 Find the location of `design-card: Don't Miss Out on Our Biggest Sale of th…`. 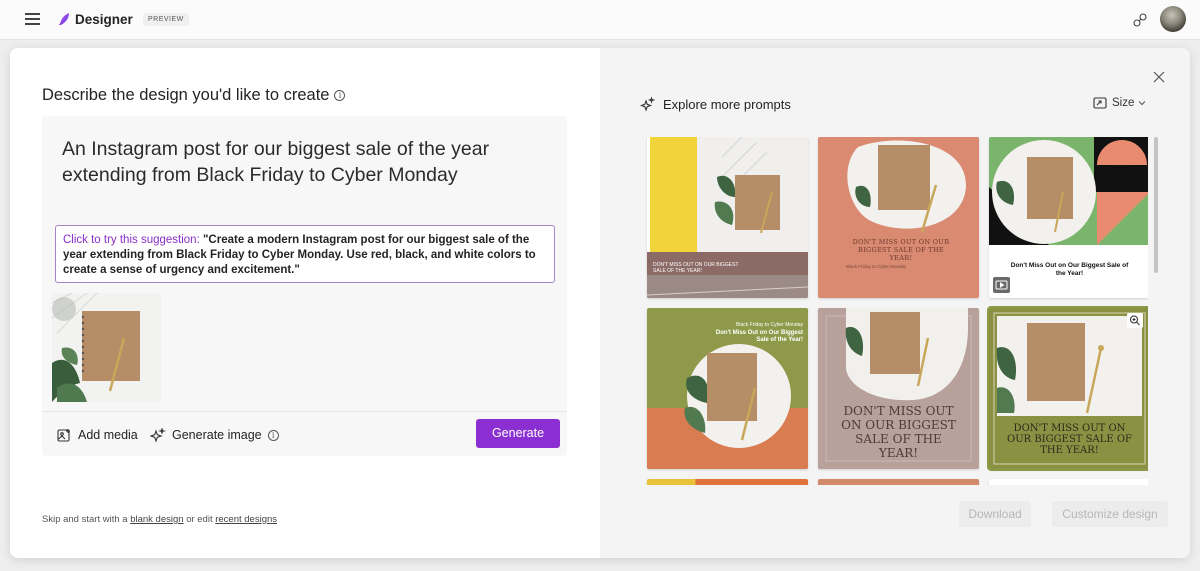

design-card: Don't Miss Out on Our Biggest Sale of th… is located at coordinates (1068, 217).